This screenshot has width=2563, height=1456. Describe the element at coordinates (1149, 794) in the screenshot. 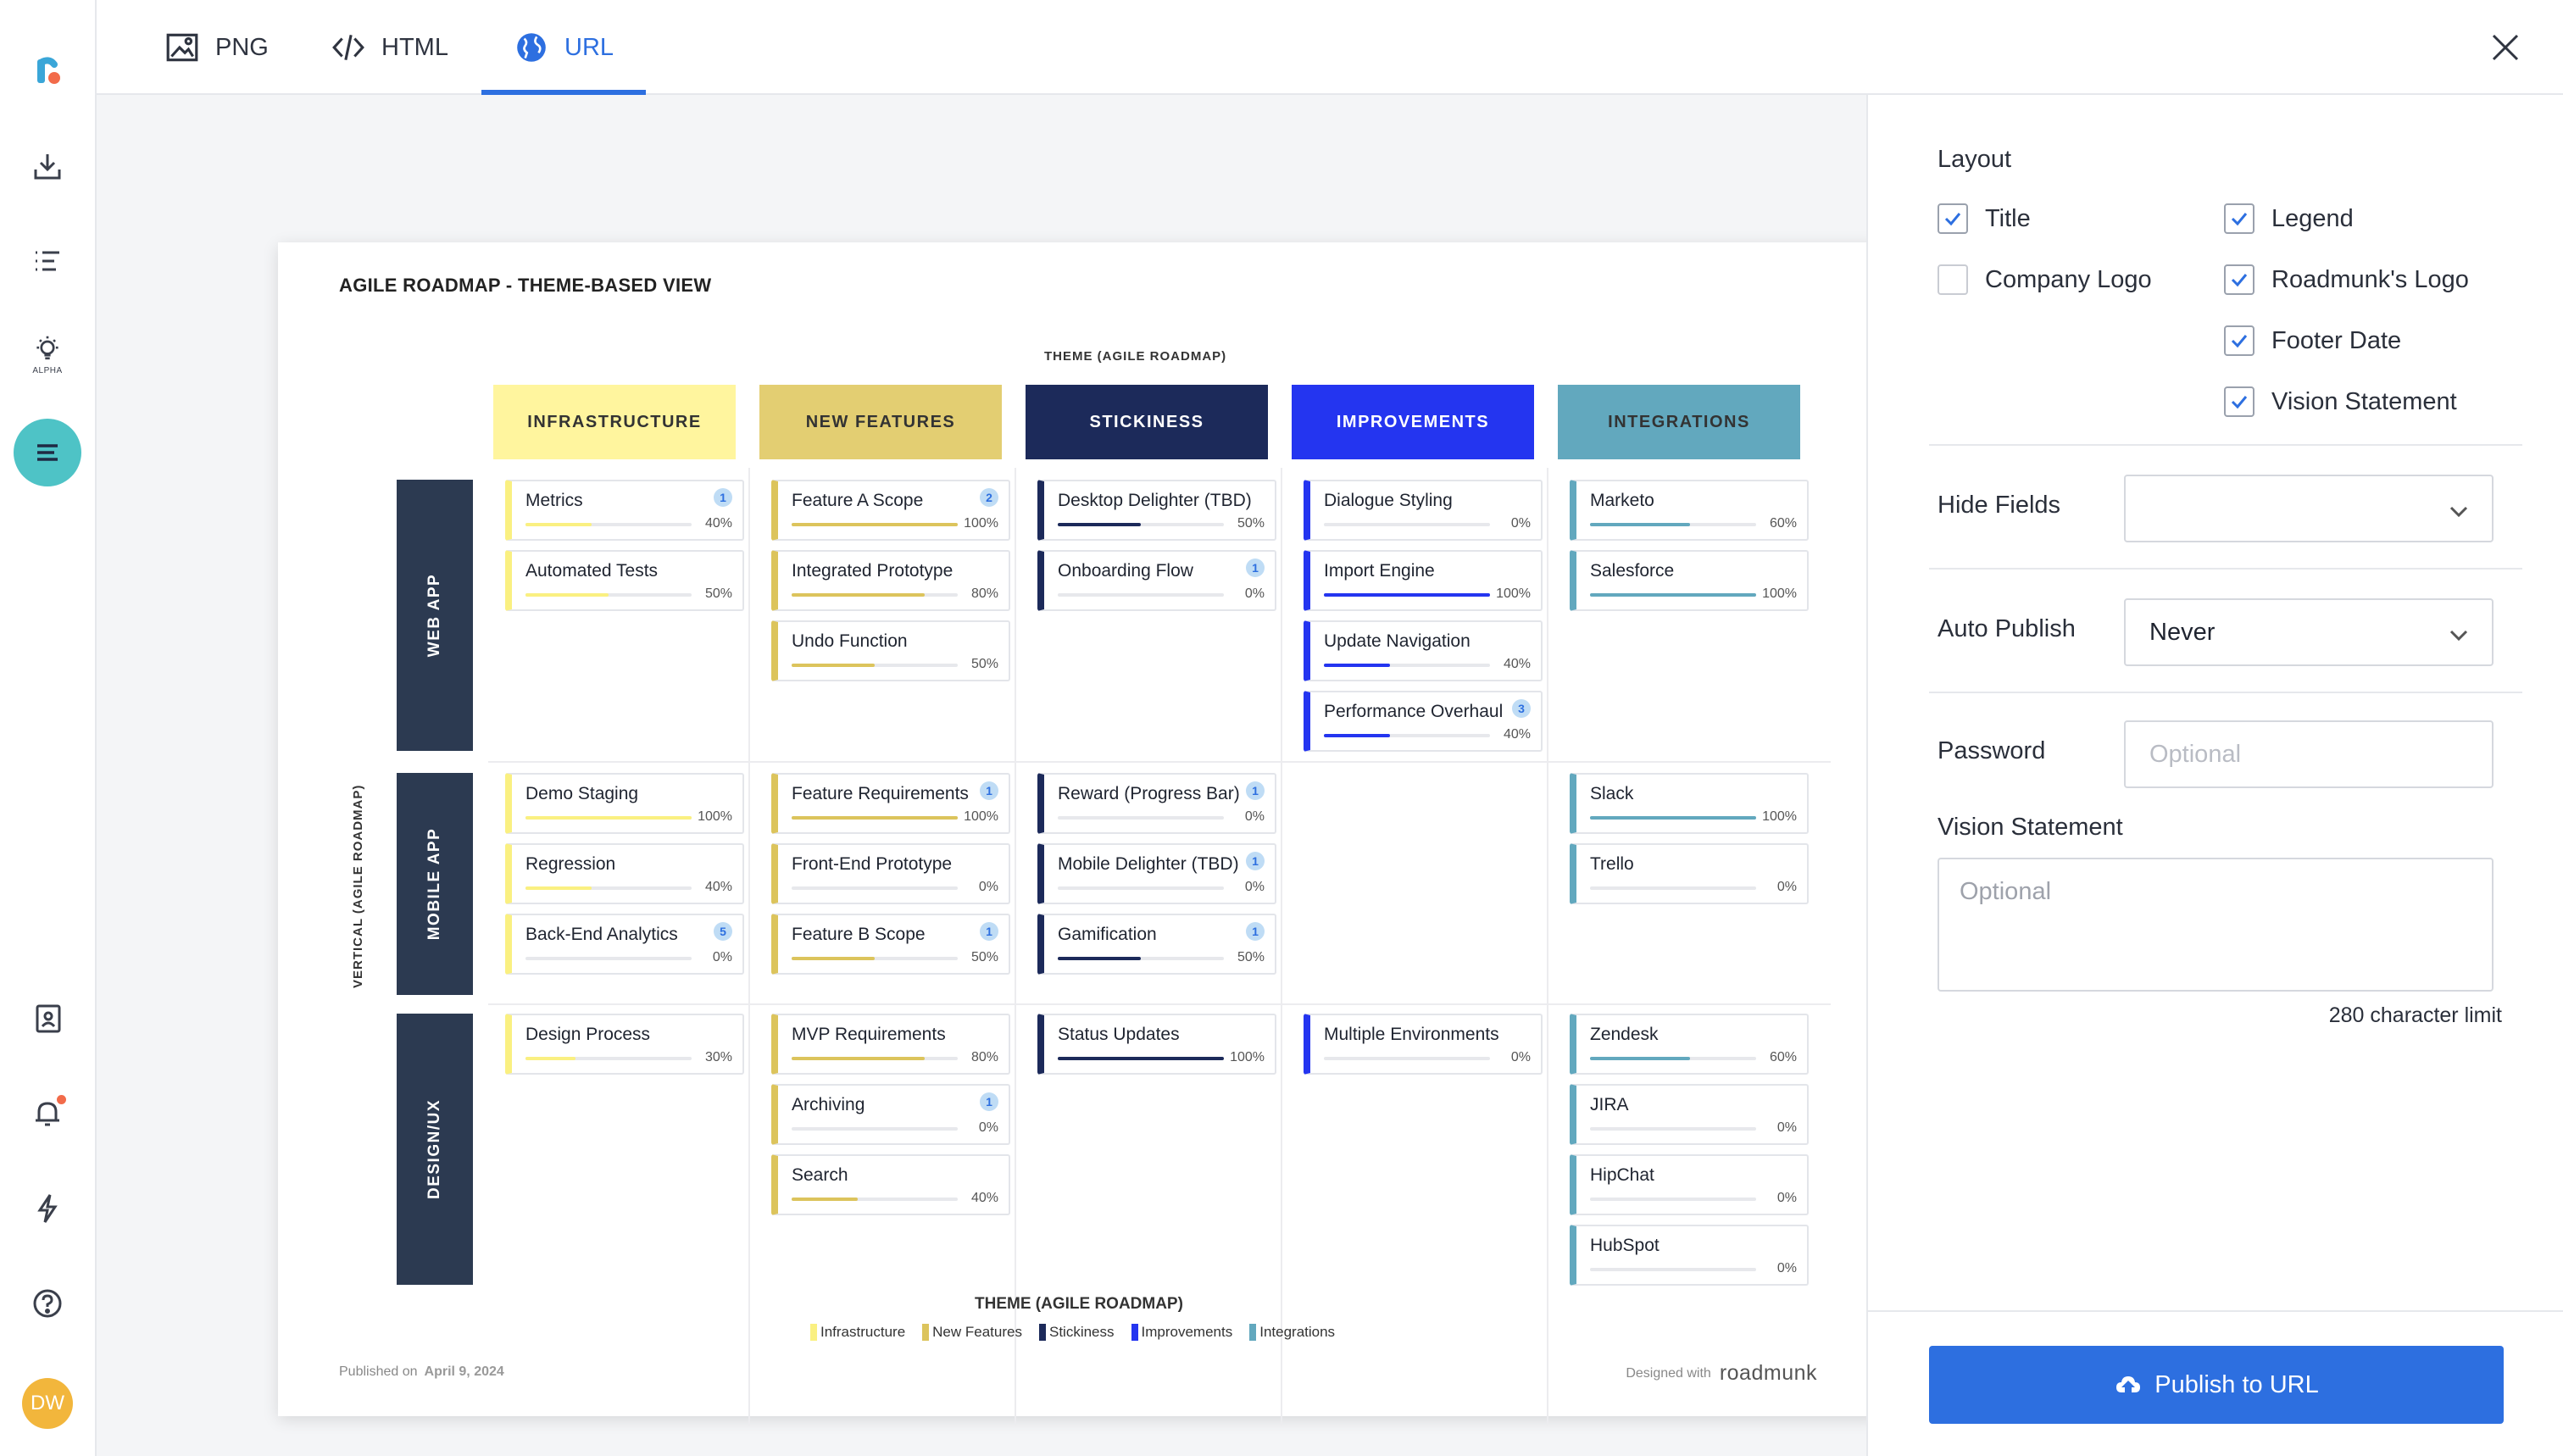

I see `card-title: Reward (Progress Bar)` at that location.